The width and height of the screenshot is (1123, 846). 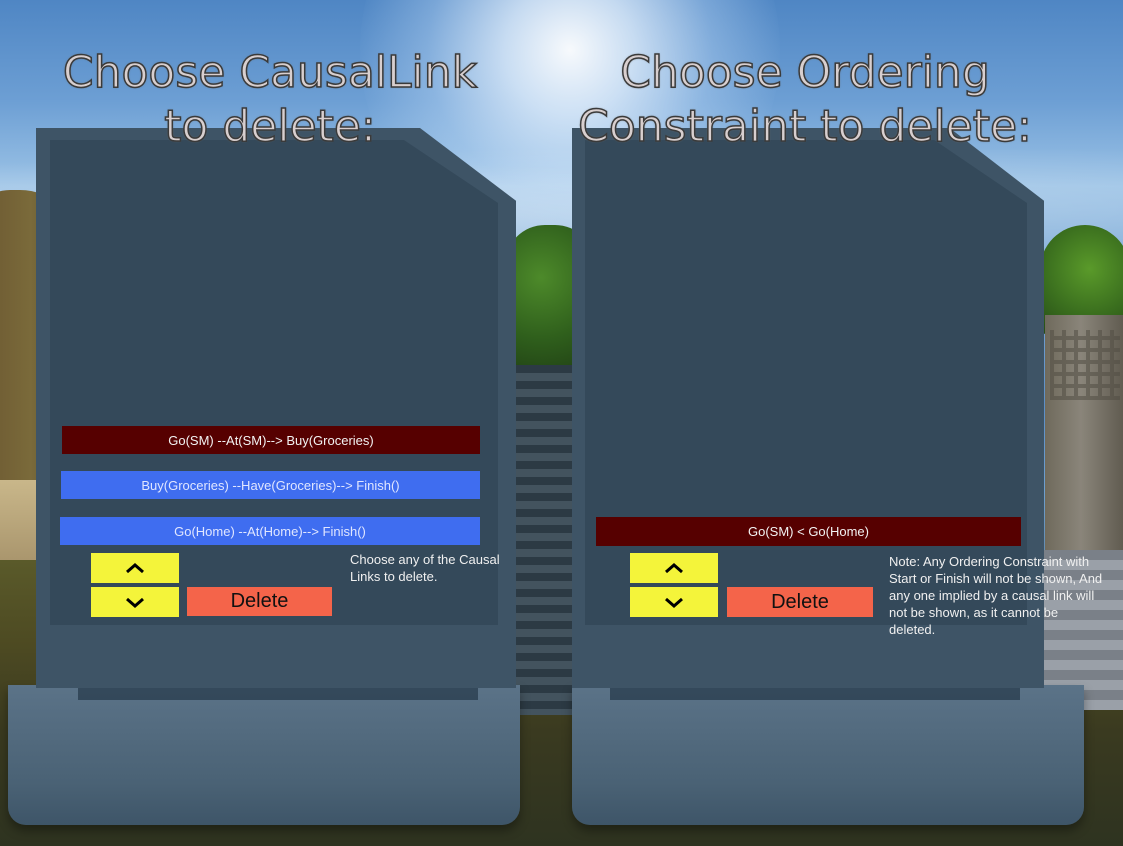 I want to click on delete-ordering-constraint-button: Delete, so click(x=800, y=602).